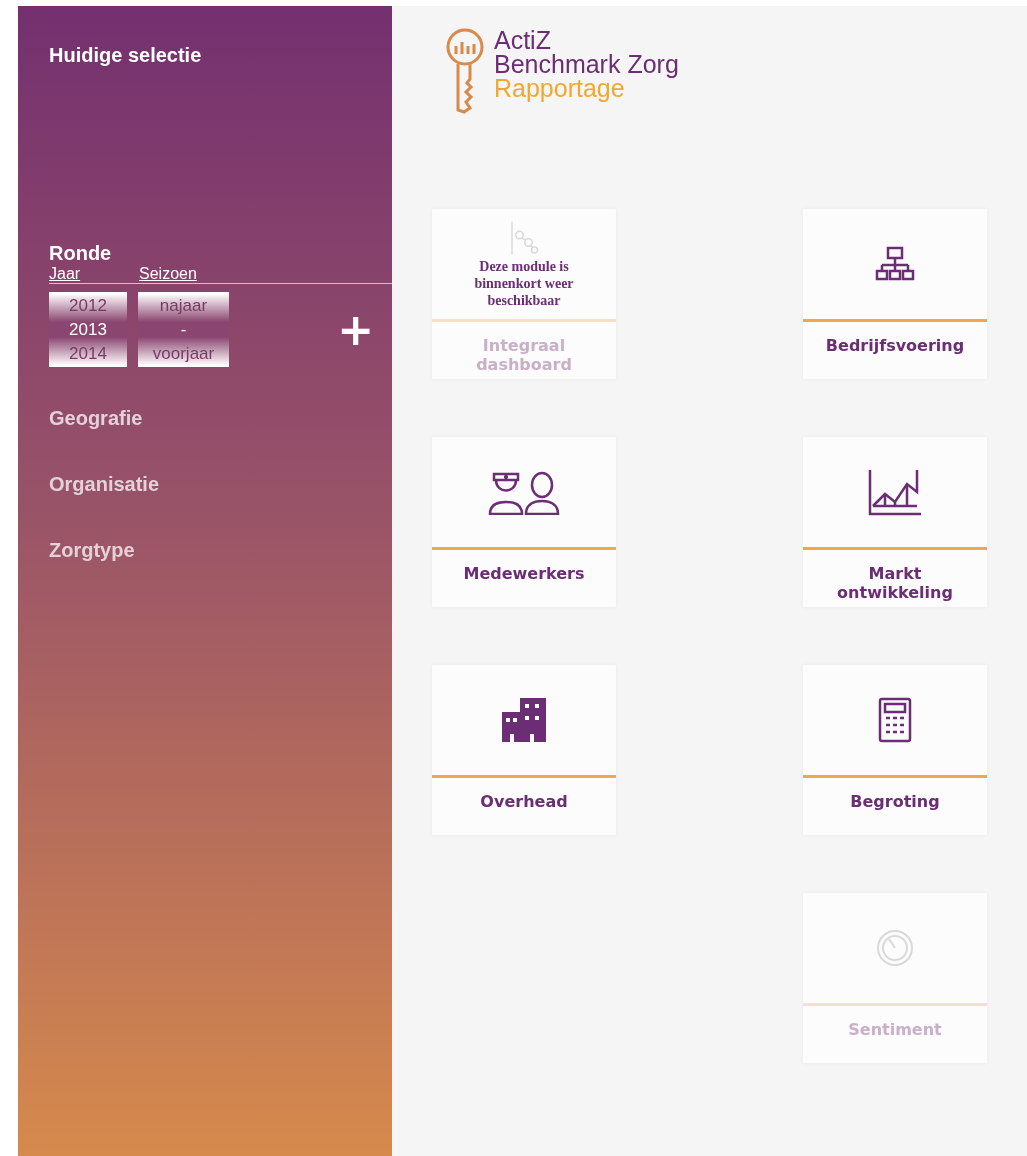 This screenshot has height=1156, width=1027. What do you see at coordinates (895, 583) in the screenshot?
I see `module-label: Markt ontwikkeling` at bounding box center [895, 583].